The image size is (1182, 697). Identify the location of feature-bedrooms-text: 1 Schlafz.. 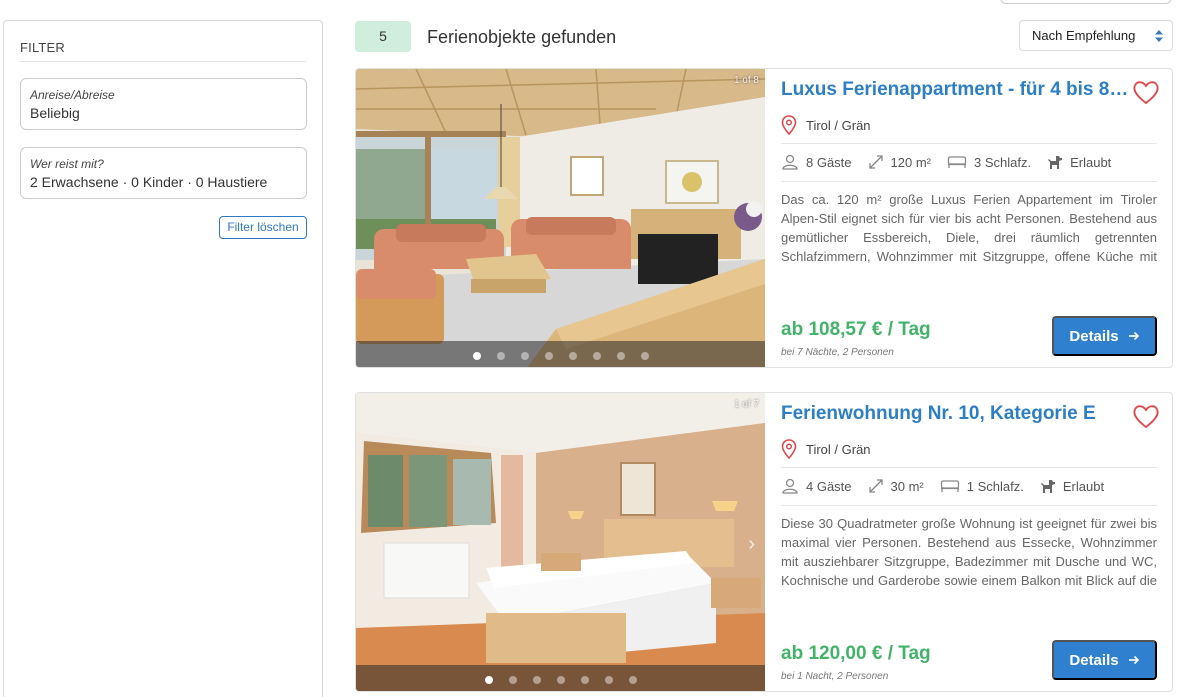
(995, 486).